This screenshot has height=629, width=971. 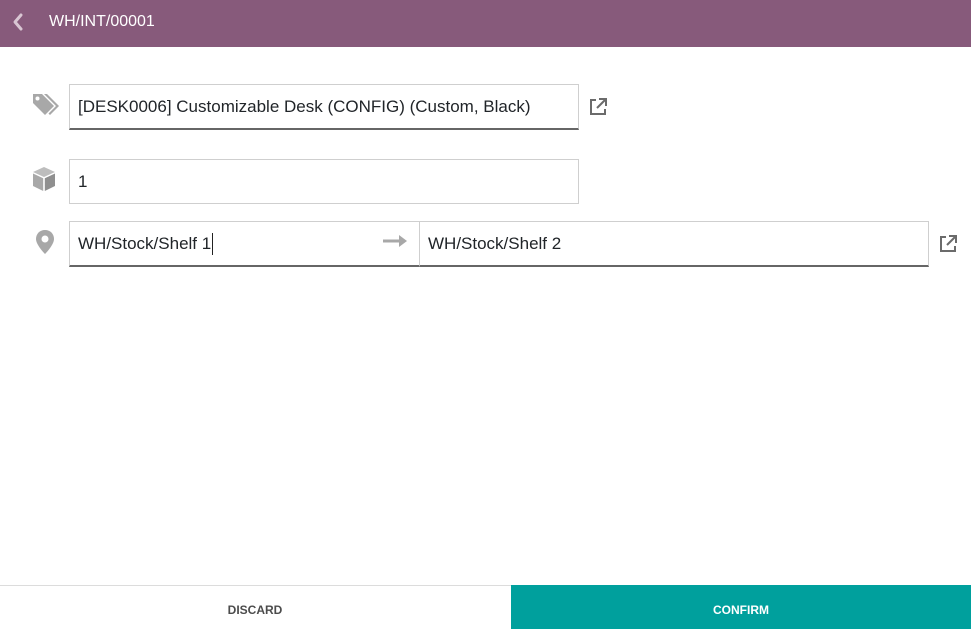 I want to click on footer-bar: DISCARD CONFIRM, so click(x=485, y=607).